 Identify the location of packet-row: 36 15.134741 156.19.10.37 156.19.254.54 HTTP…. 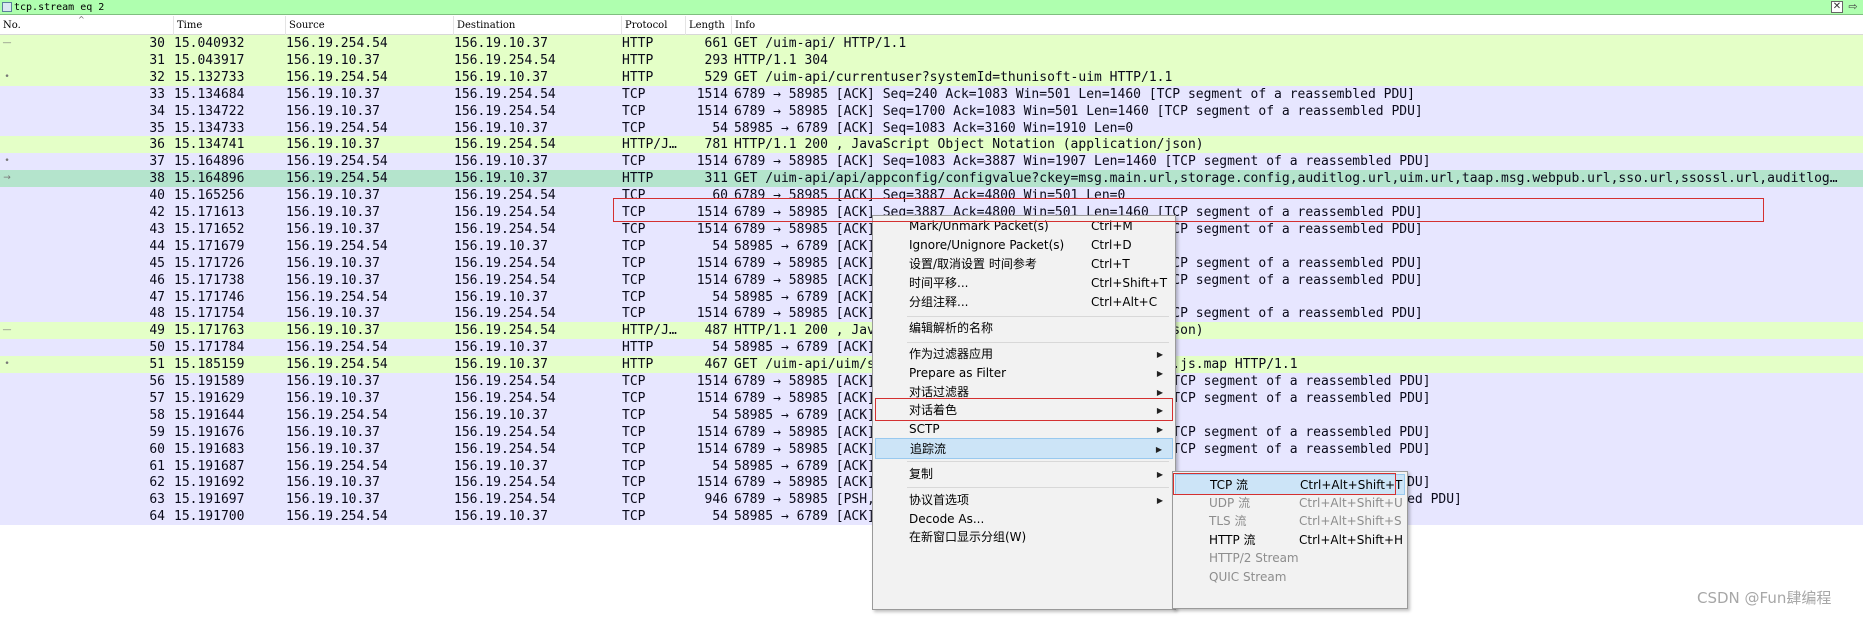
(931, 145).